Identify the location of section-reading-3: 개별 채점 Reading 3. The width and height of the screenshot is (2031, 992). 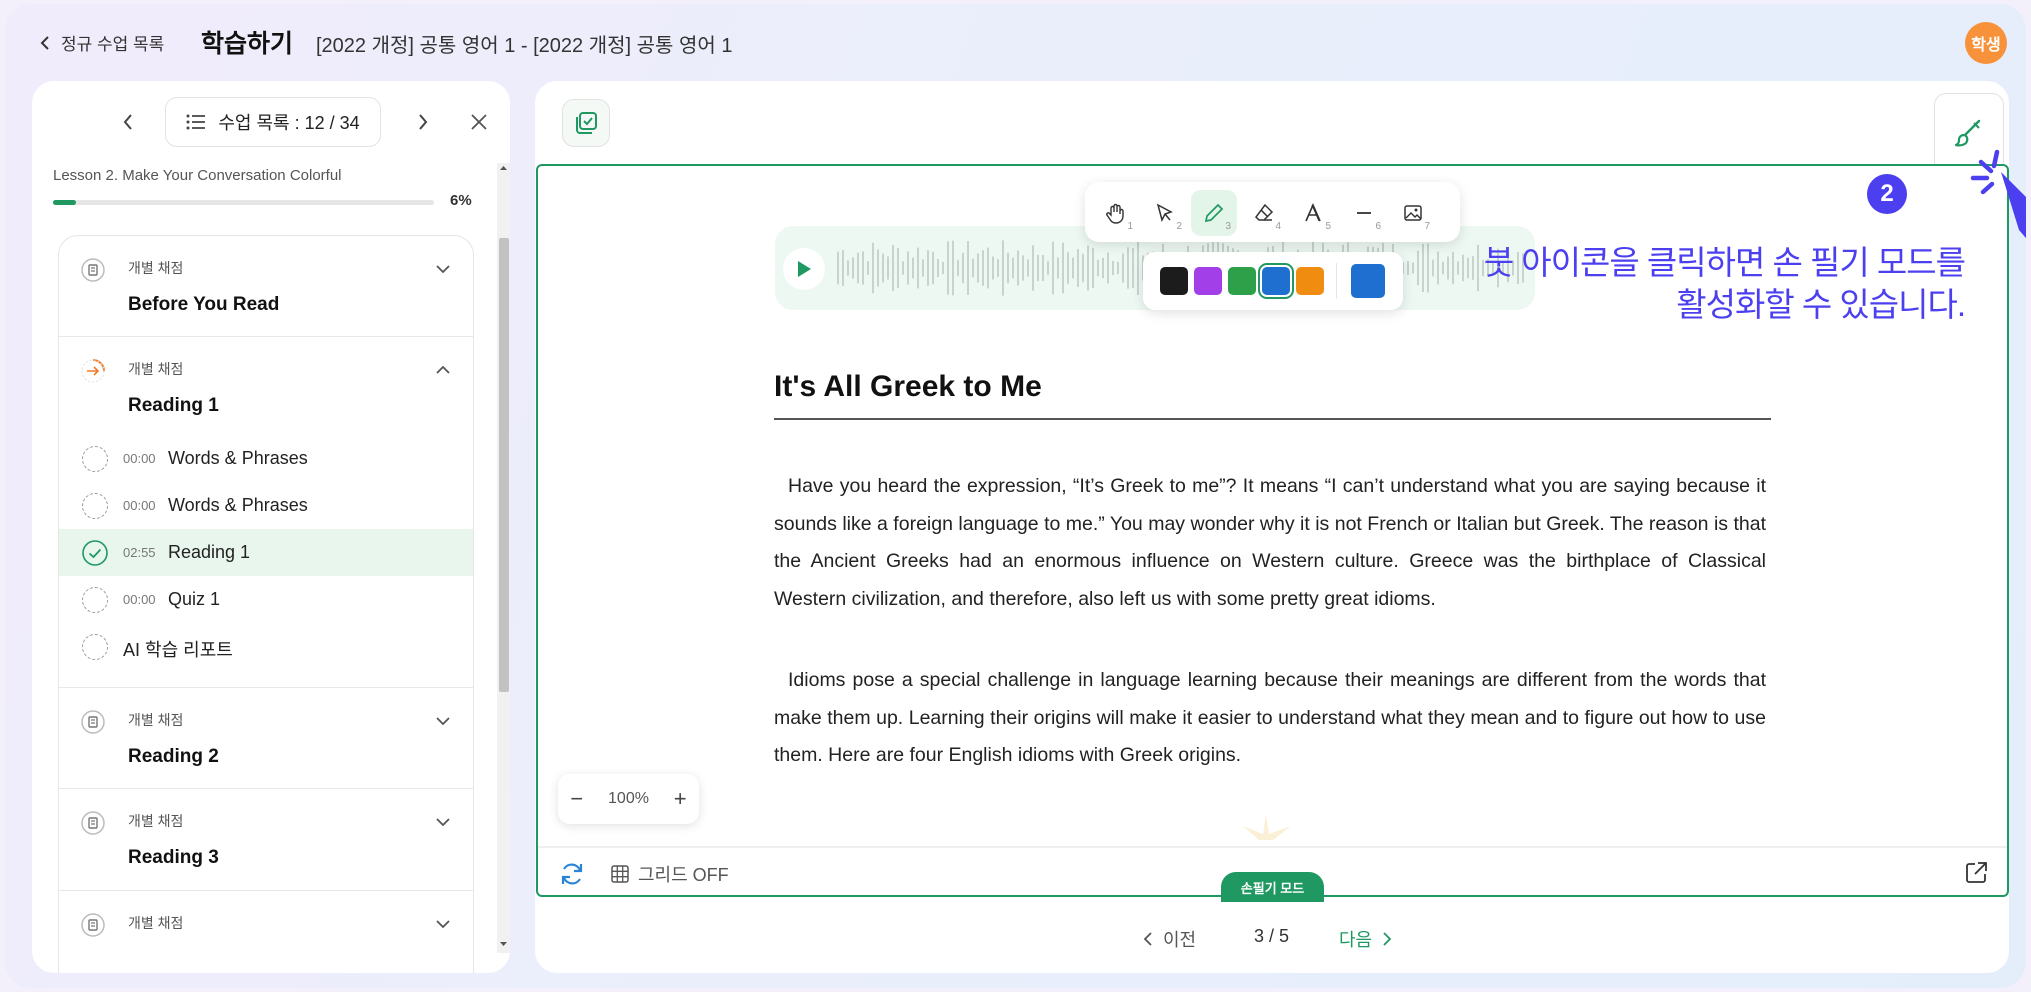
(266, 840).